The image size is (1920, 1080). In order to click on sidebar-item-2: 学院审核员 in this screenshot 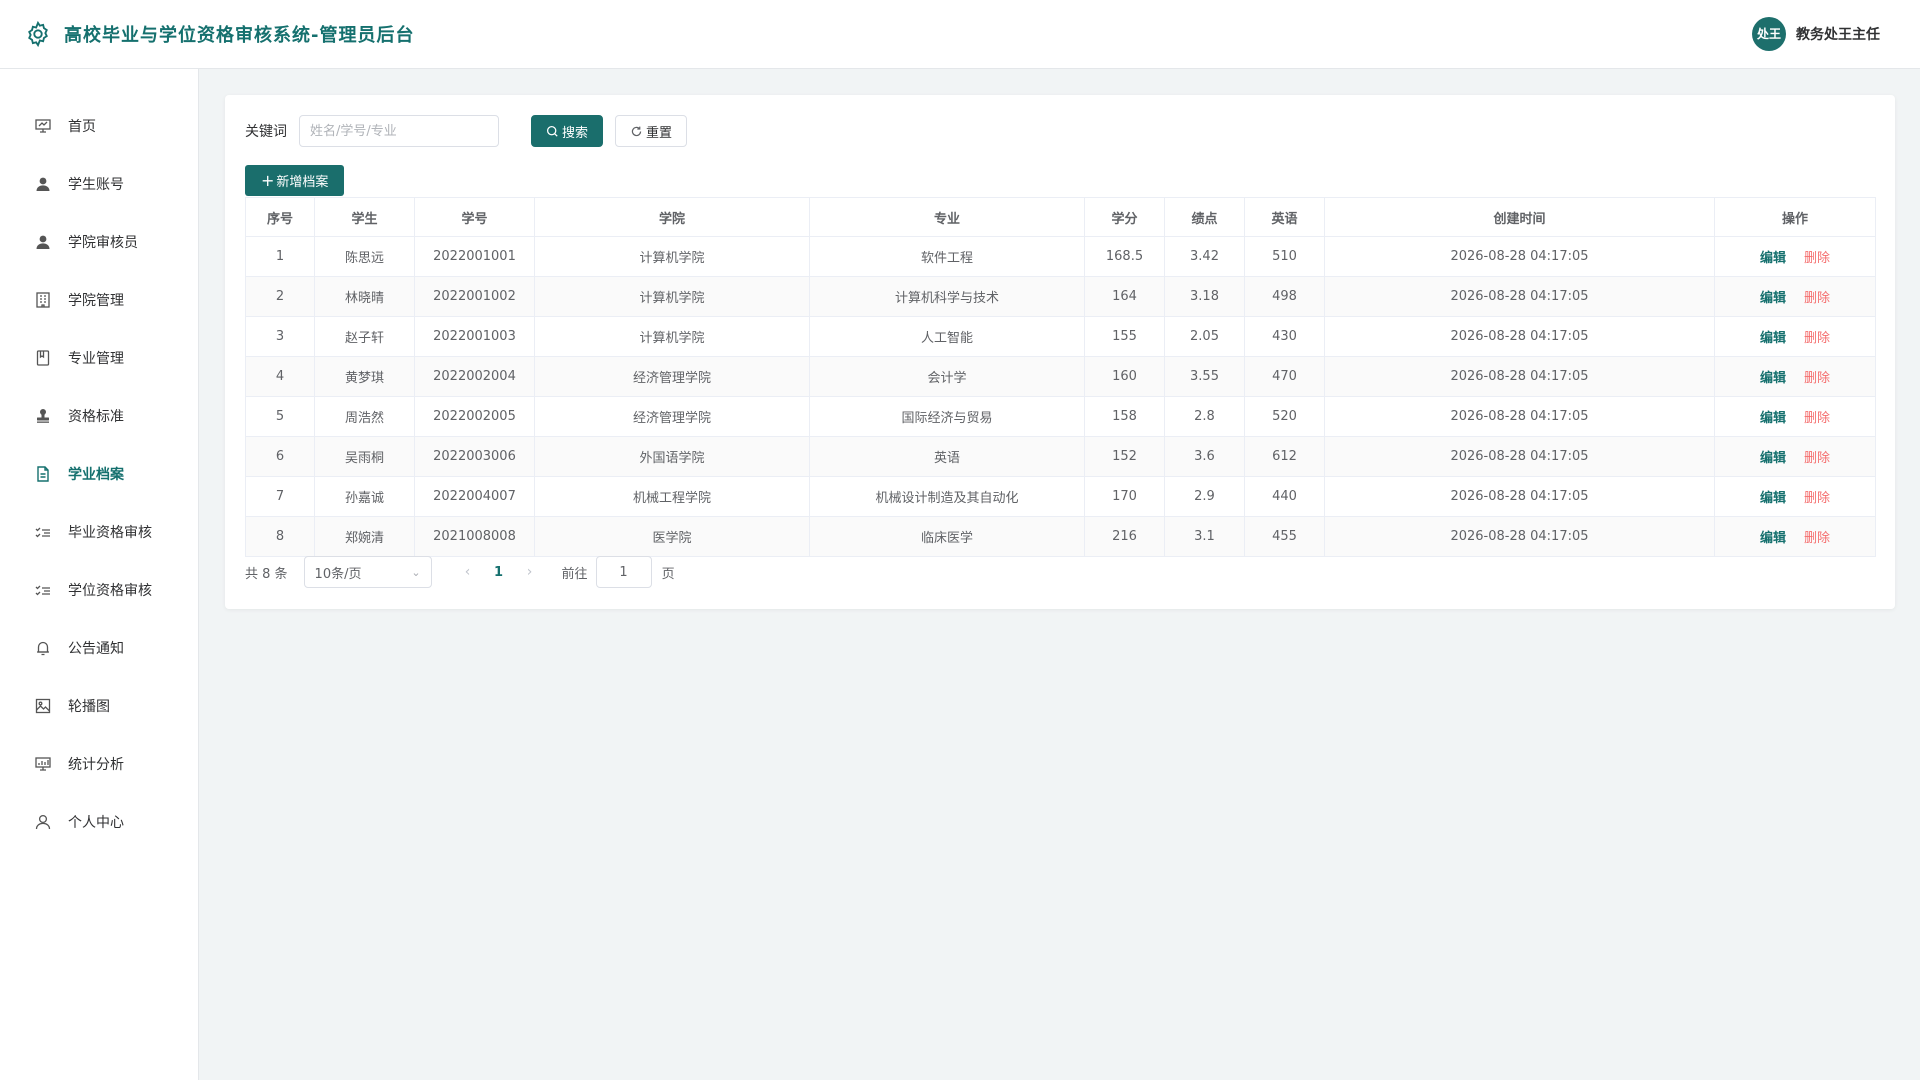, I will do `click(99, 242)`.